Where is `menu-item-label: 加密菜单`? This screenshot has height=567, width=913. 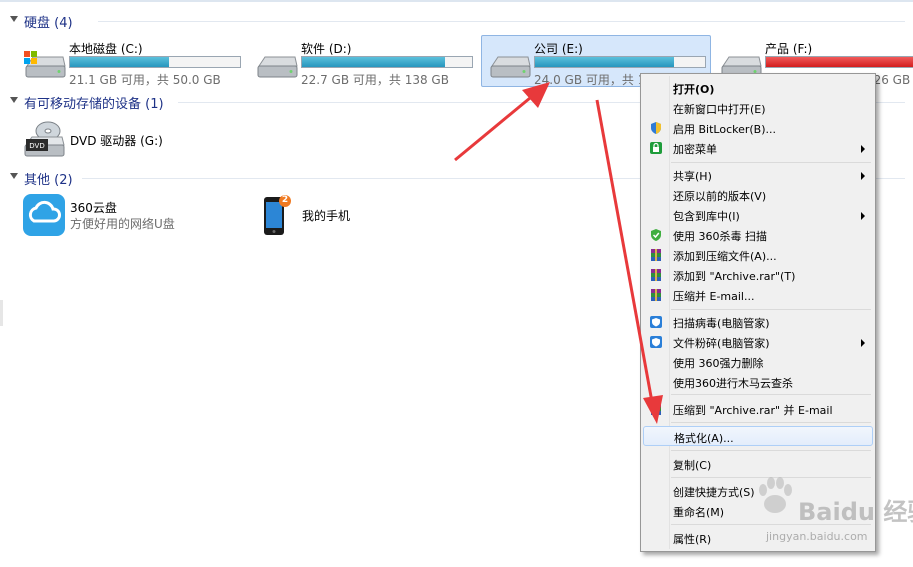 menu-item-label: 加密菜单 is located at coordinates (695, 149).